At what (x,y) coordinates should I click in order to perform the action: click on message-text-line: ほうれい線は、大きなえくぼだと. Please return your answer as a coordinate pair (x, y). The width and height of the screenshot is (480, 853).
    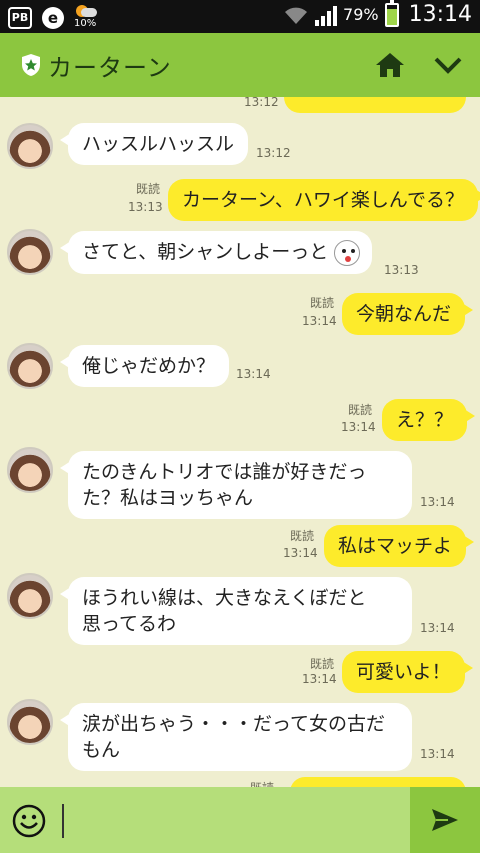
    Looking at the image, I should click on (224, 598).